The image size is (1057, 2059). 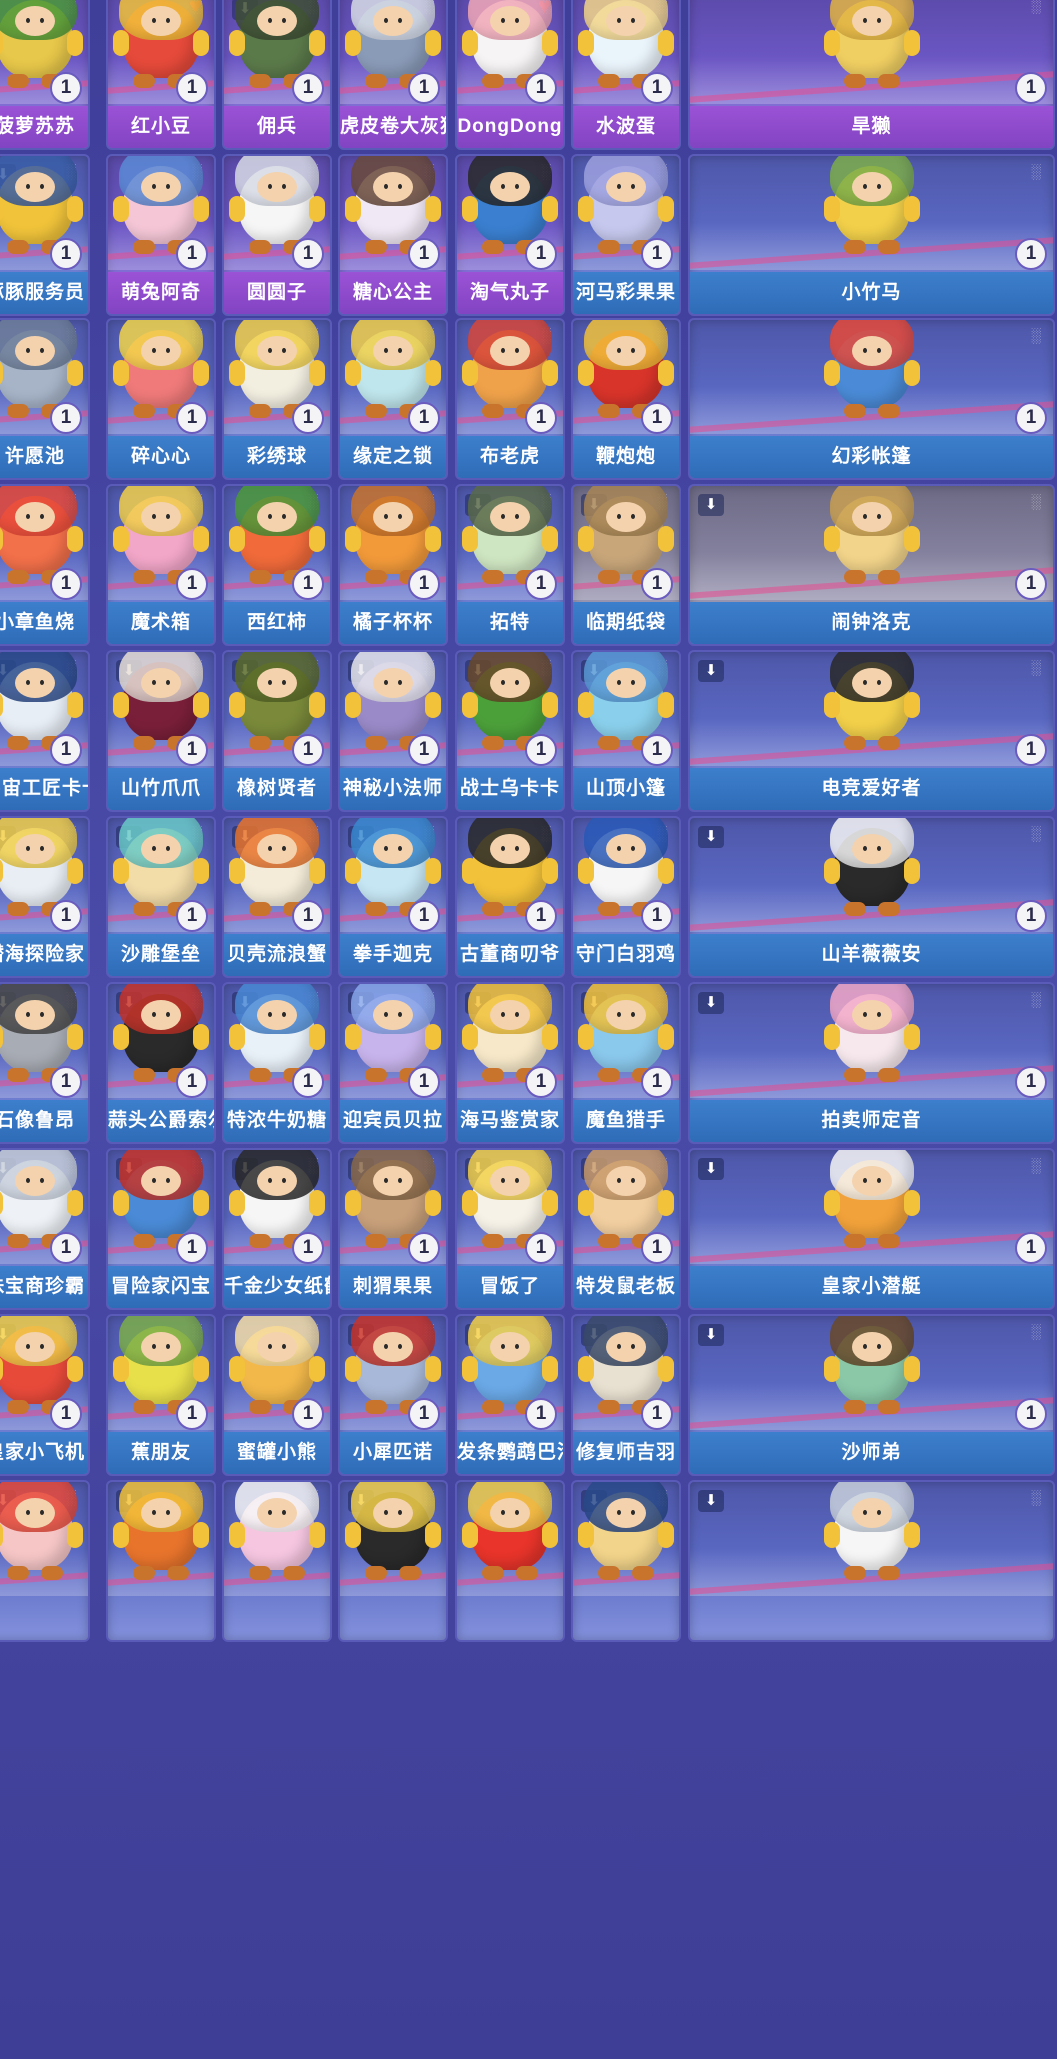 What do you see at coordinates (871, 235) in the screenshot?
I see `character-card: ░ 1 小竹马` at bounding box center [871, 235].